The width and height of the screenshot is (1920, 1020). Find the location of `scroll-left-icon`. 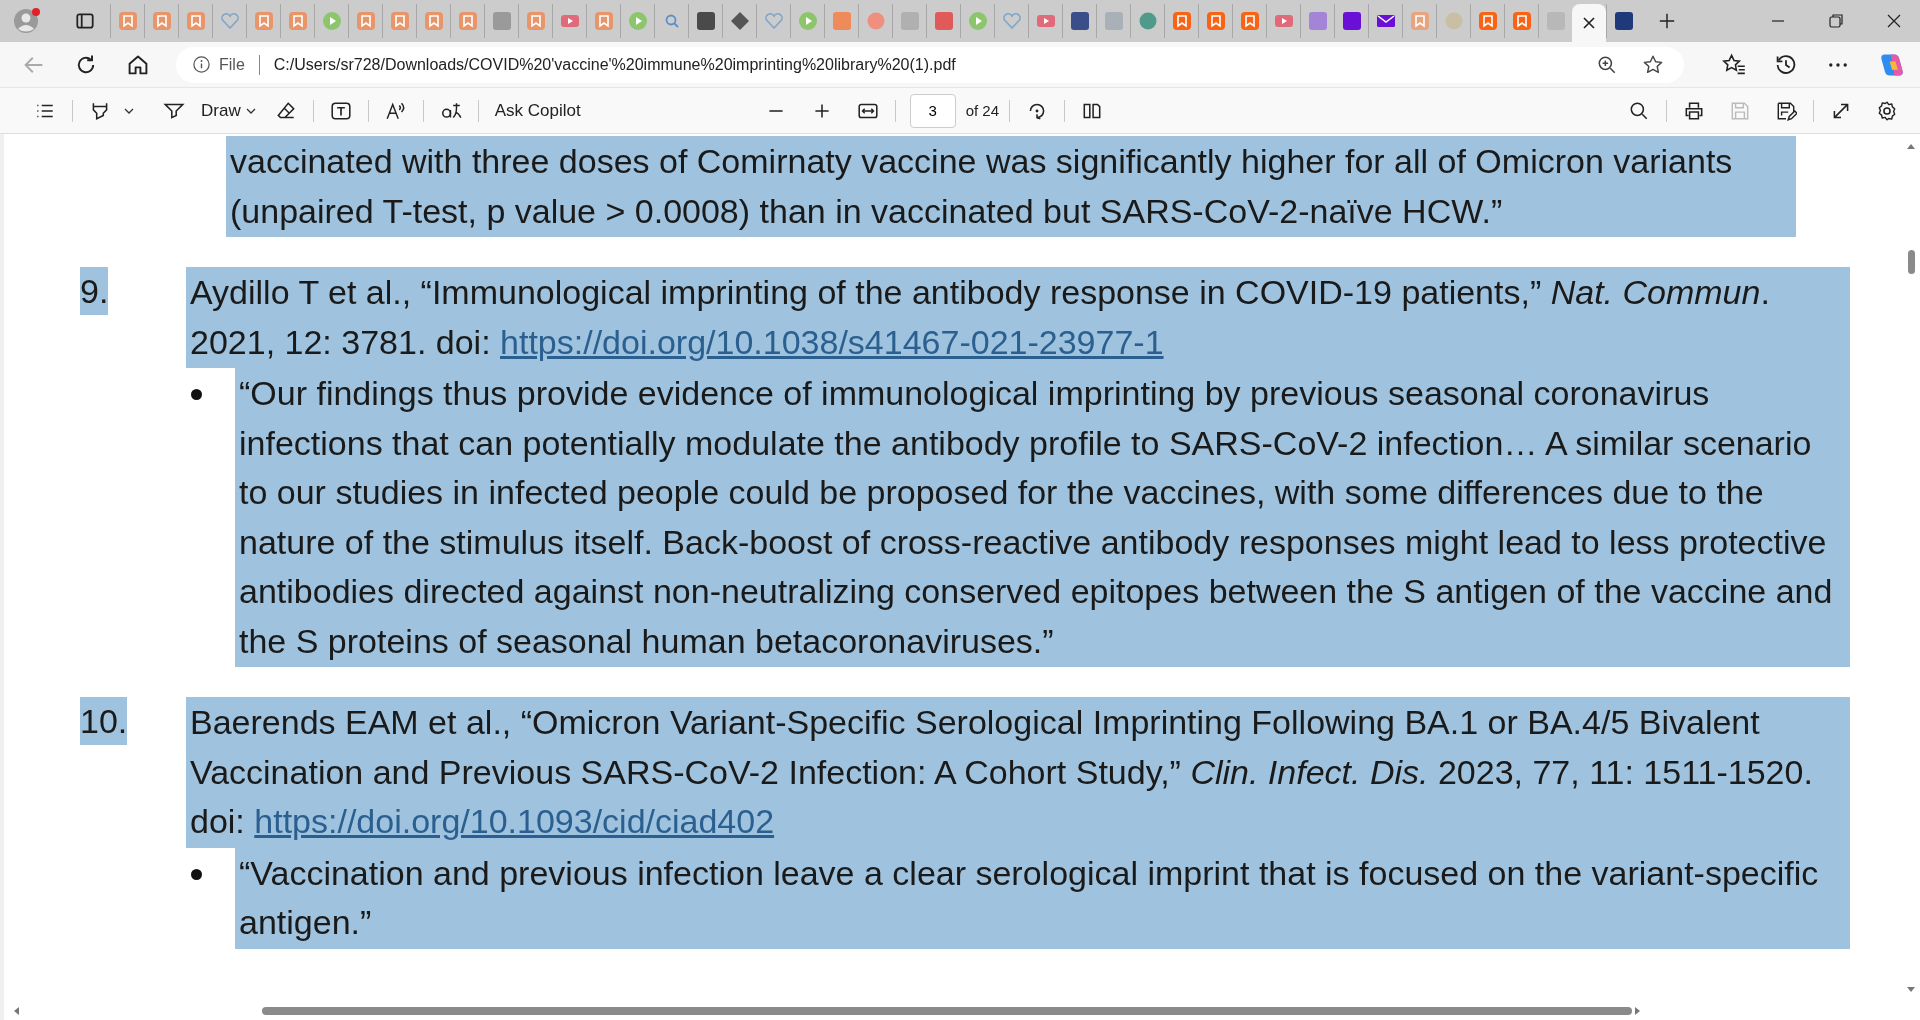

scroll-left-icon is located at coordinates (17, 1011).